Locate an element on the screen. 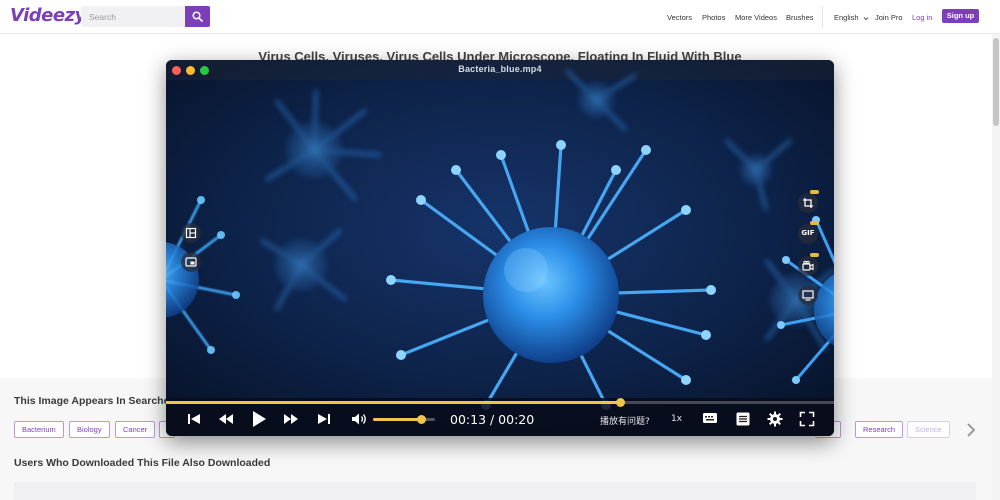  language-selector: English is located at coordinates (851, 17).